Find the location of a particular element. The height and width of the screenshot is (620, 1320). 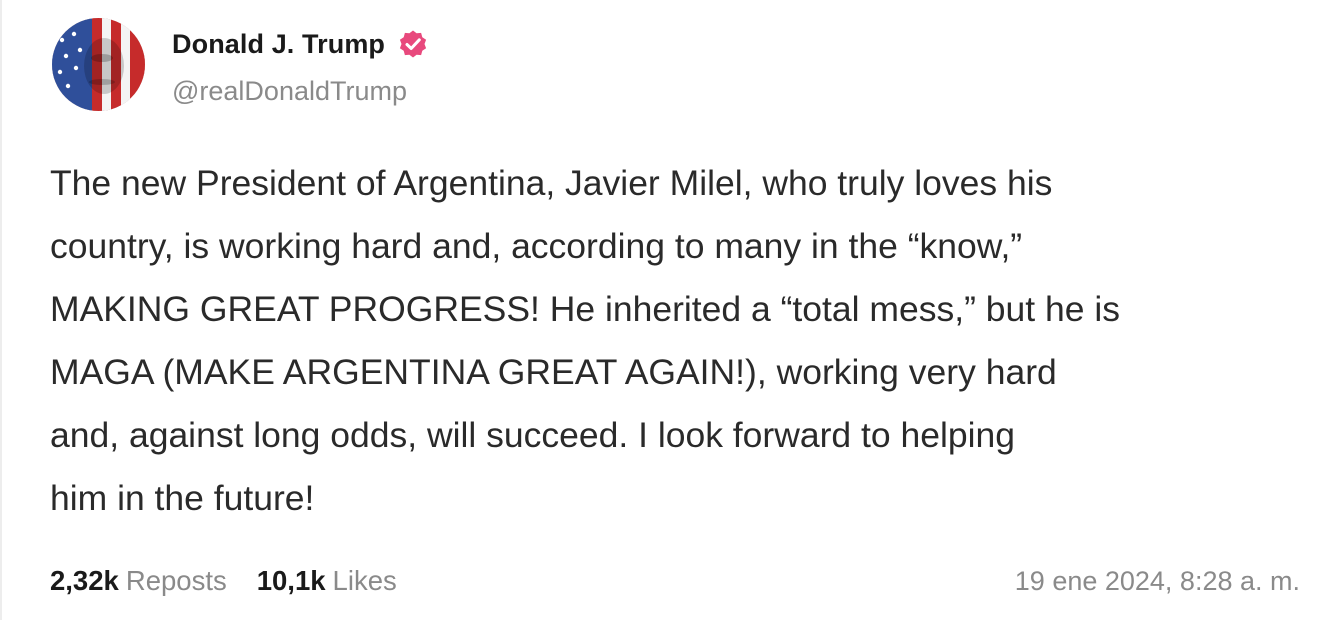

post-timestamp: 19 ene 2024, 8:28 a. m. is located at coordinates (1157, 581).